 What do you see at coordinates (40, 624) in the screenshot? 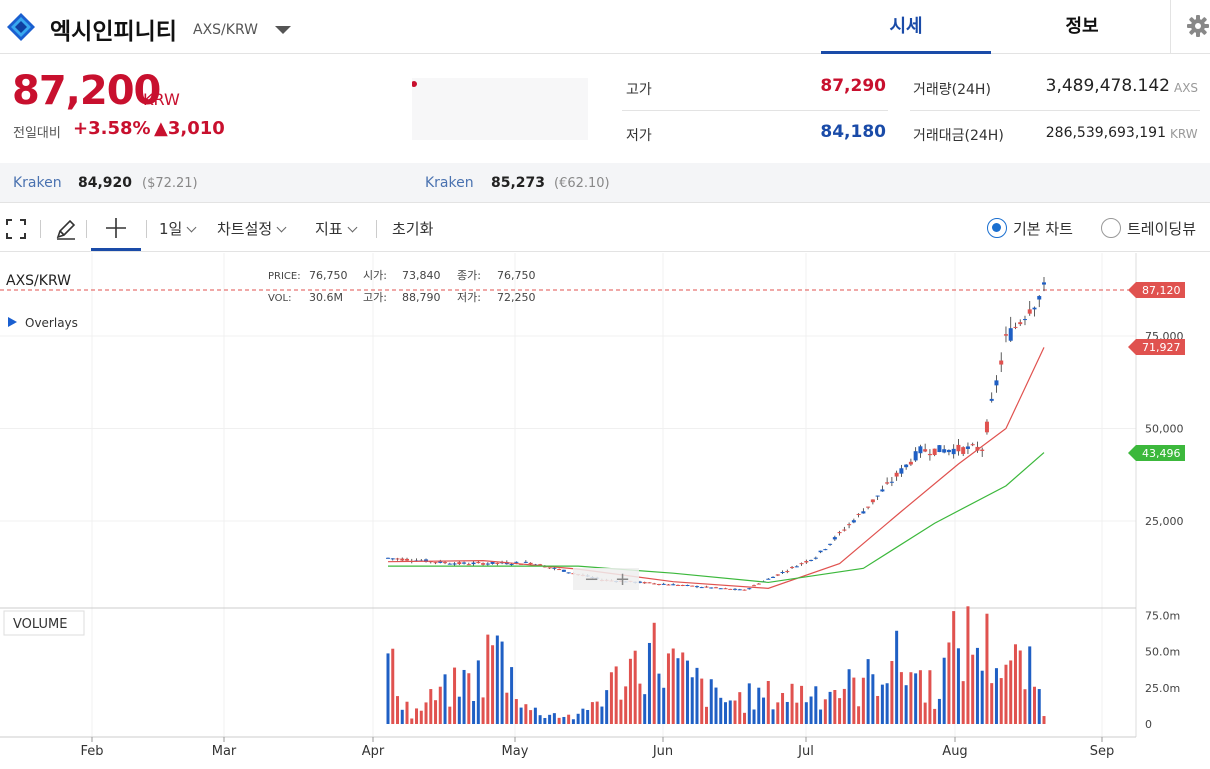
I see `volume-panel-label: VOLUME` at bounding box center [40, 624].